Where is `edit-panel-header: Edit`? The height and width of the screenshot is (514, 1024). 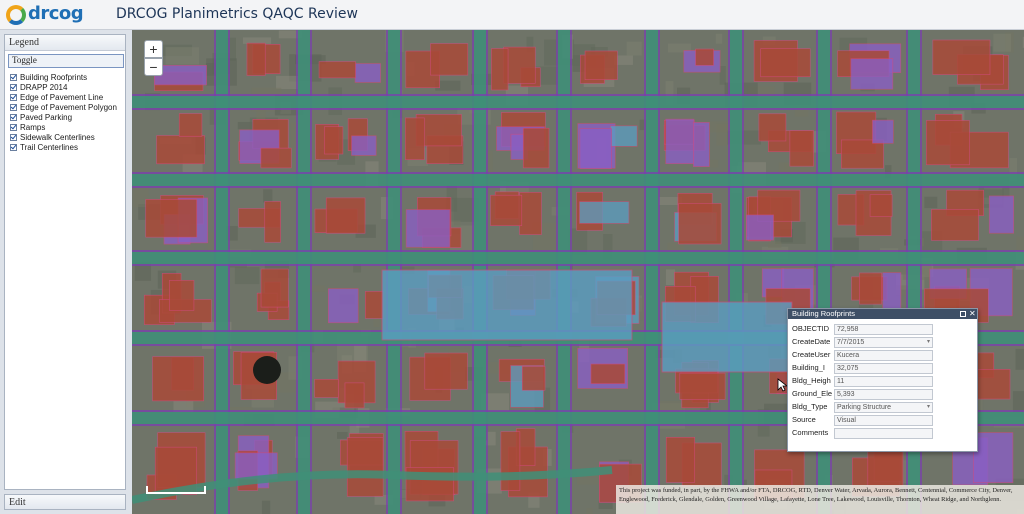
edit-panel-header: Edit is located at coordinates (65, 502).